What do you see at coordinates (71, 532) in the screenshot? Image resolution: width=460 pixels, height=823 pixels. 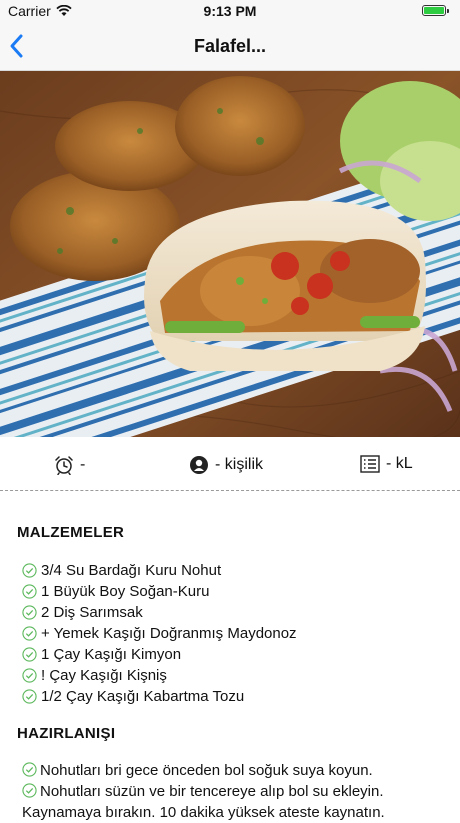 I see `ingredients-title: MALZEMELER` at bounding box center [71, 532].